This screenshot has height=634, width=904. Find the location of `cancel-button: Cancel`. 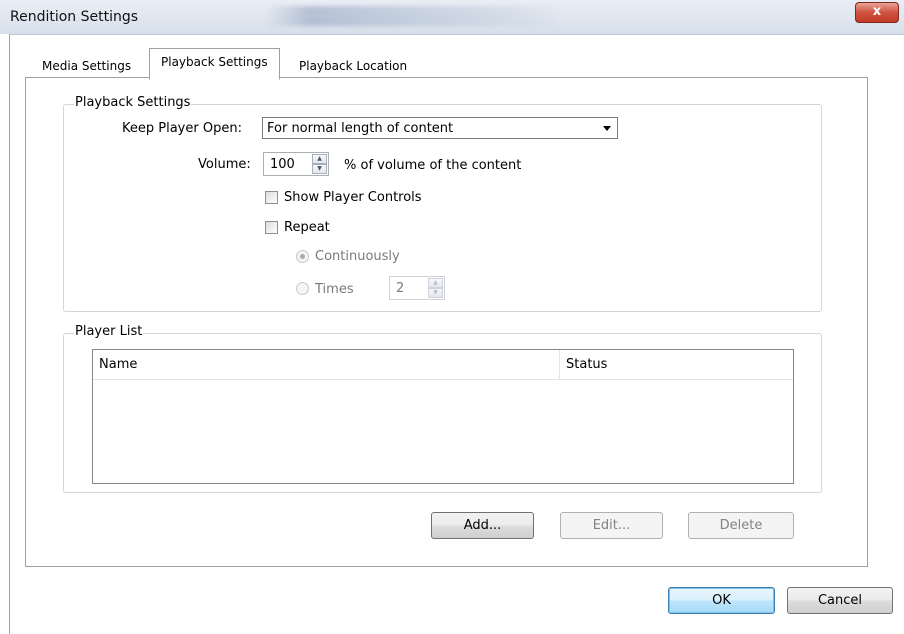

cancel-button: Cancel is located at coordinates (840, 600).